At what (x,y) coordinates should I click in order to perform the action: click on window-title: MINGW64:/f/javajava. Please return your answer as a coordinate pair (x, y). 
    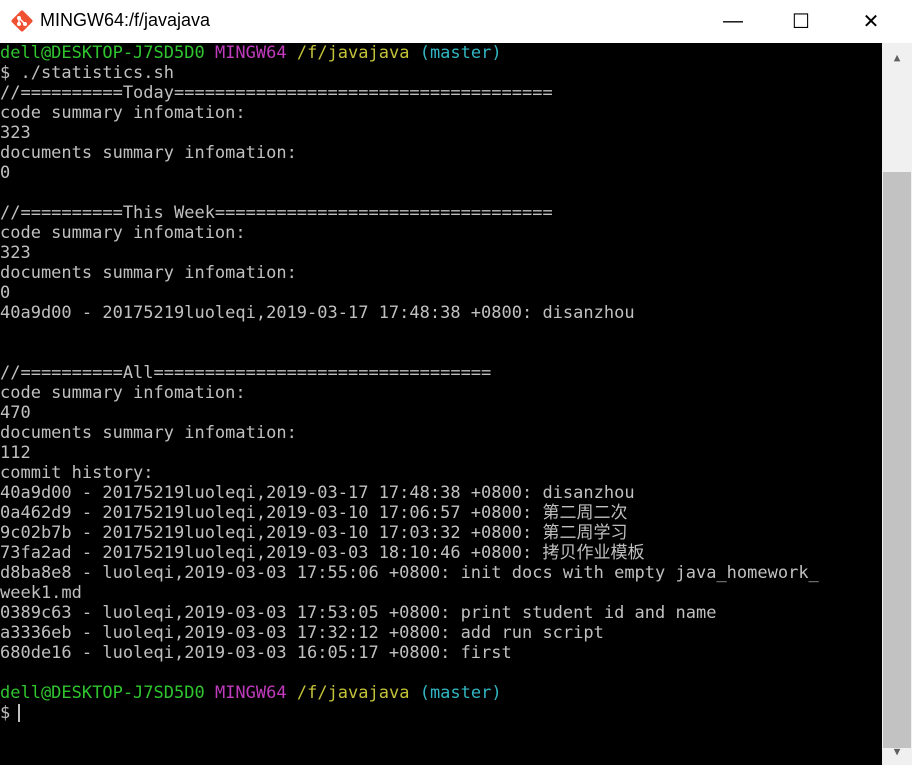
    Looking at the image, I should click on (125, 20).